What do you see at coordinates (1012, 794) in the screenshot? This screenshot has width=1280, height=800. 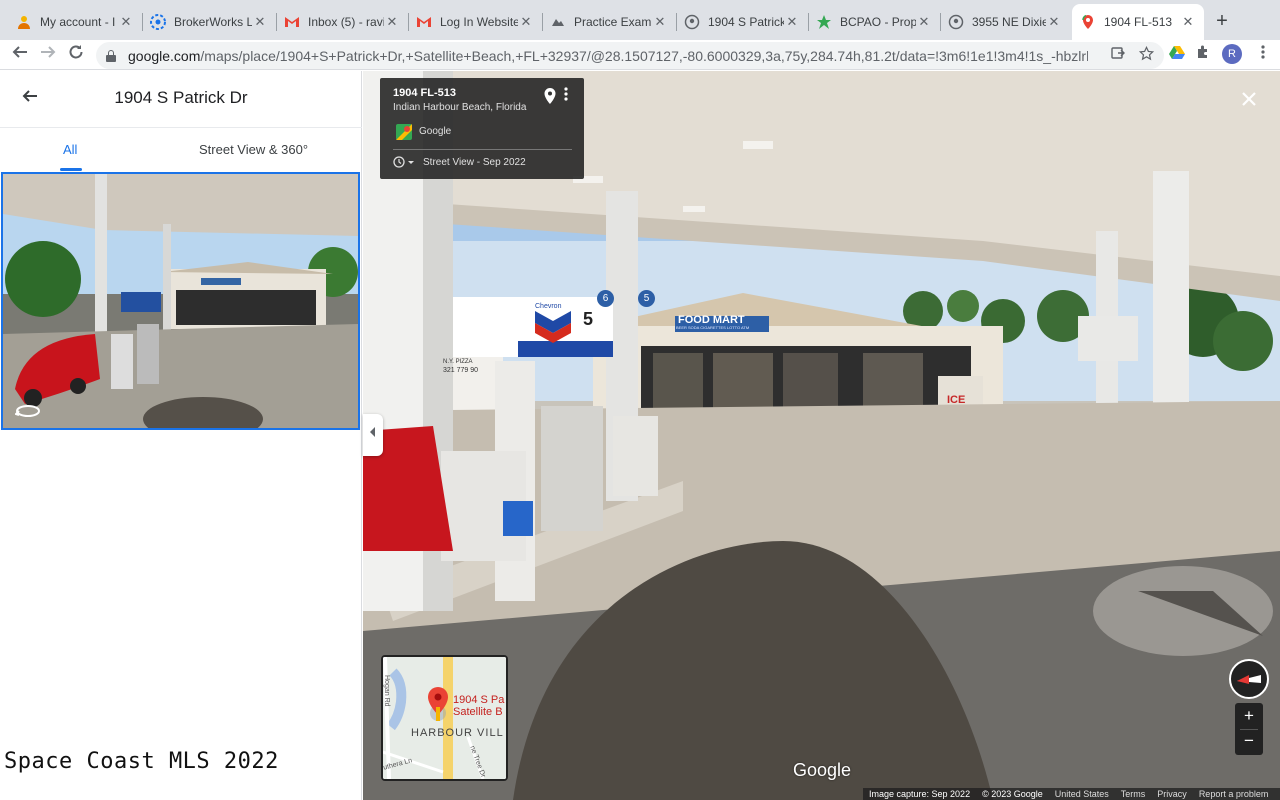 I see `copyright-text: © 2023 Google` at bounding box center [1012, 794].